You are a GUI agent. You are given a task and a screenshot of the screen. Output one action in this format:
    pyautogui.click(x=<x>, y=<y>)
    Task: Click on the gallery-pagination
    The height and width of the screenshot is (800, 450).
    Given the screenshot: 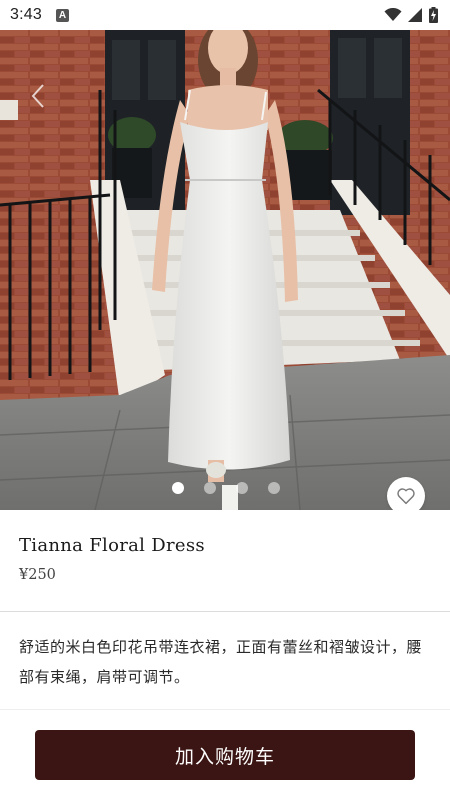 What is the action you would take?
    pyautogui.click(x=225, y=489)
    